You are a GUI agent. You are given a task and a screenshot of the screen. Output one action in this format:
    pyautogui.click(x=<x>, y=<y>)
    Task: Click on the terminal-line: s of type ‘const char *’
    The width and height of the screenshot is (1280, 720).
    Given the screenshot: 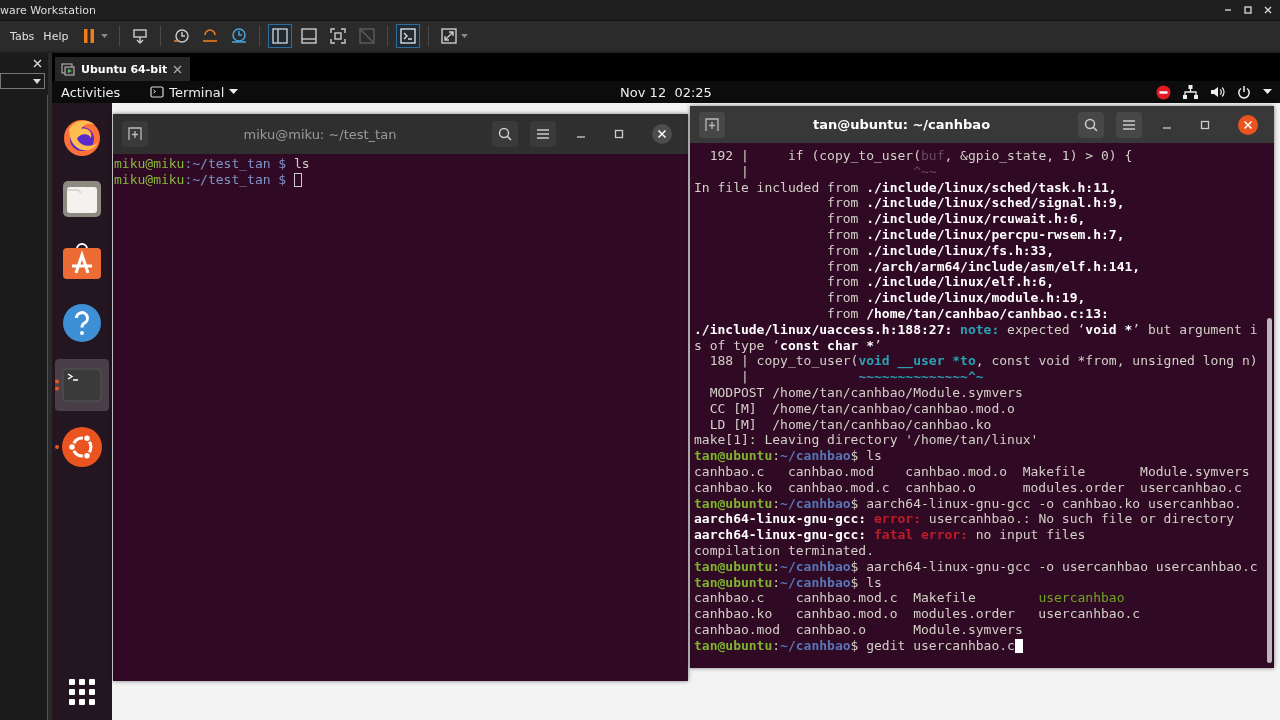 What is the action you would take?
    pyautogui.click(x=788, y=345)
    